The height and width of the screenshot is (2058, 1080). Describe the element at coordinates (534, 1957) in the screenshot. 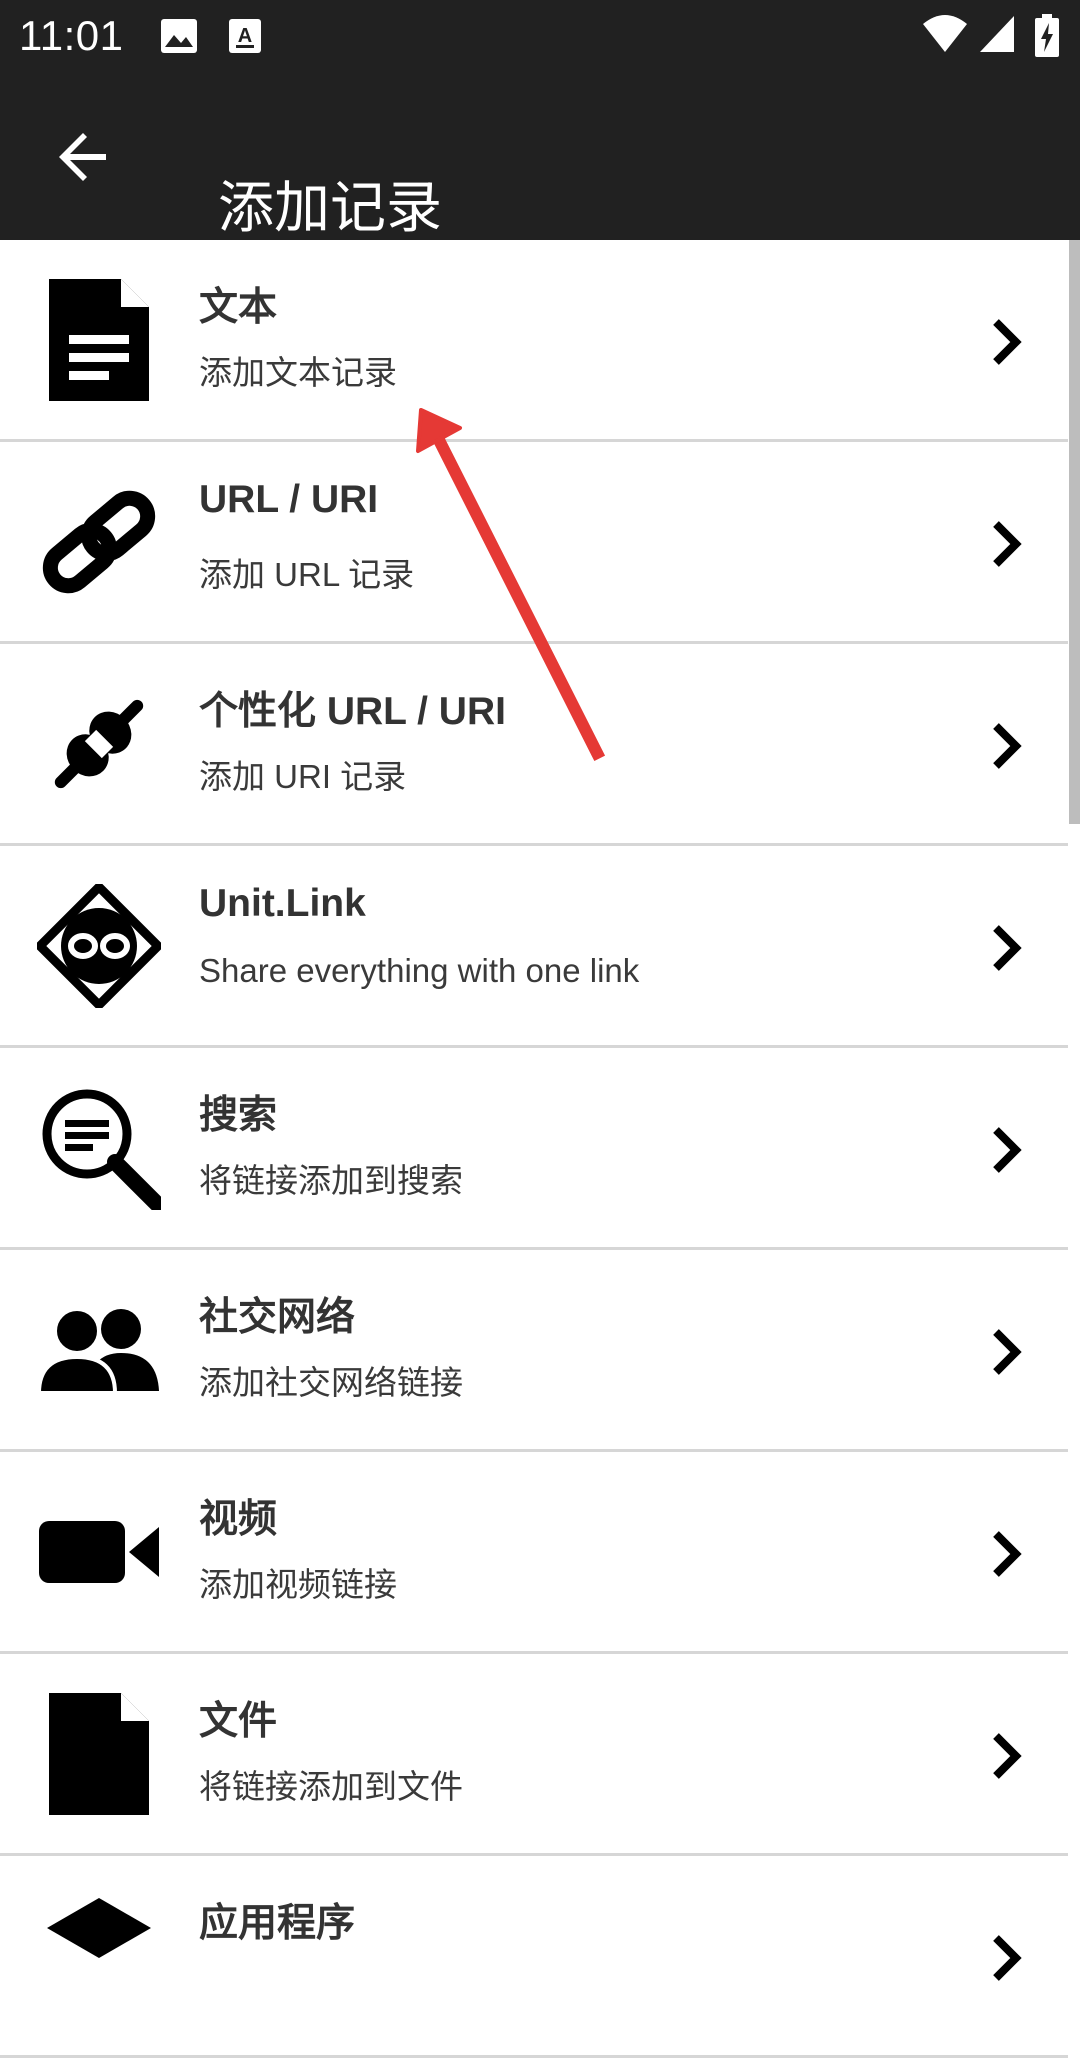

I see `list-item-app: 应用程序` at that location.